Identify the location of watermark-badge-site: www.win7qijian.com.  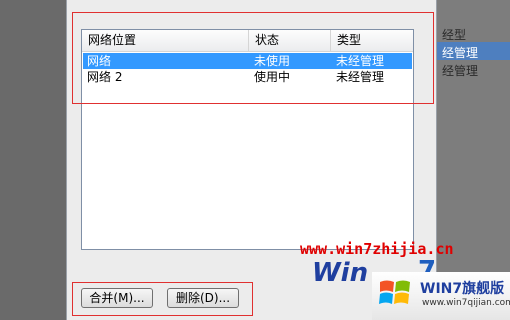
(466, 303).